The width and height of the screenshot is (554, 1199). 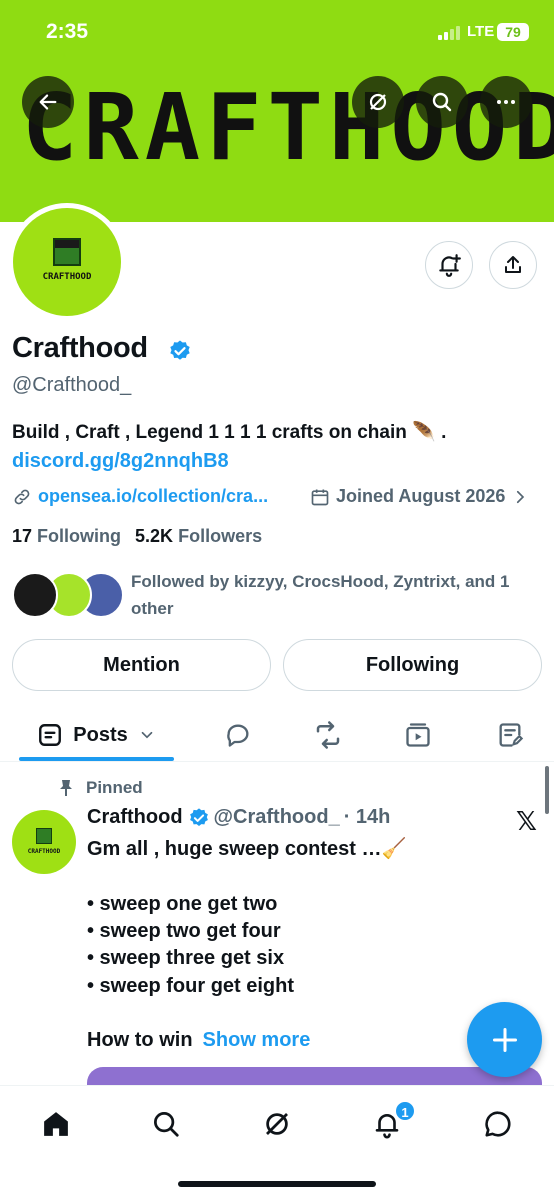 I want to click on nav-messages, so click(x=498, y=1124).